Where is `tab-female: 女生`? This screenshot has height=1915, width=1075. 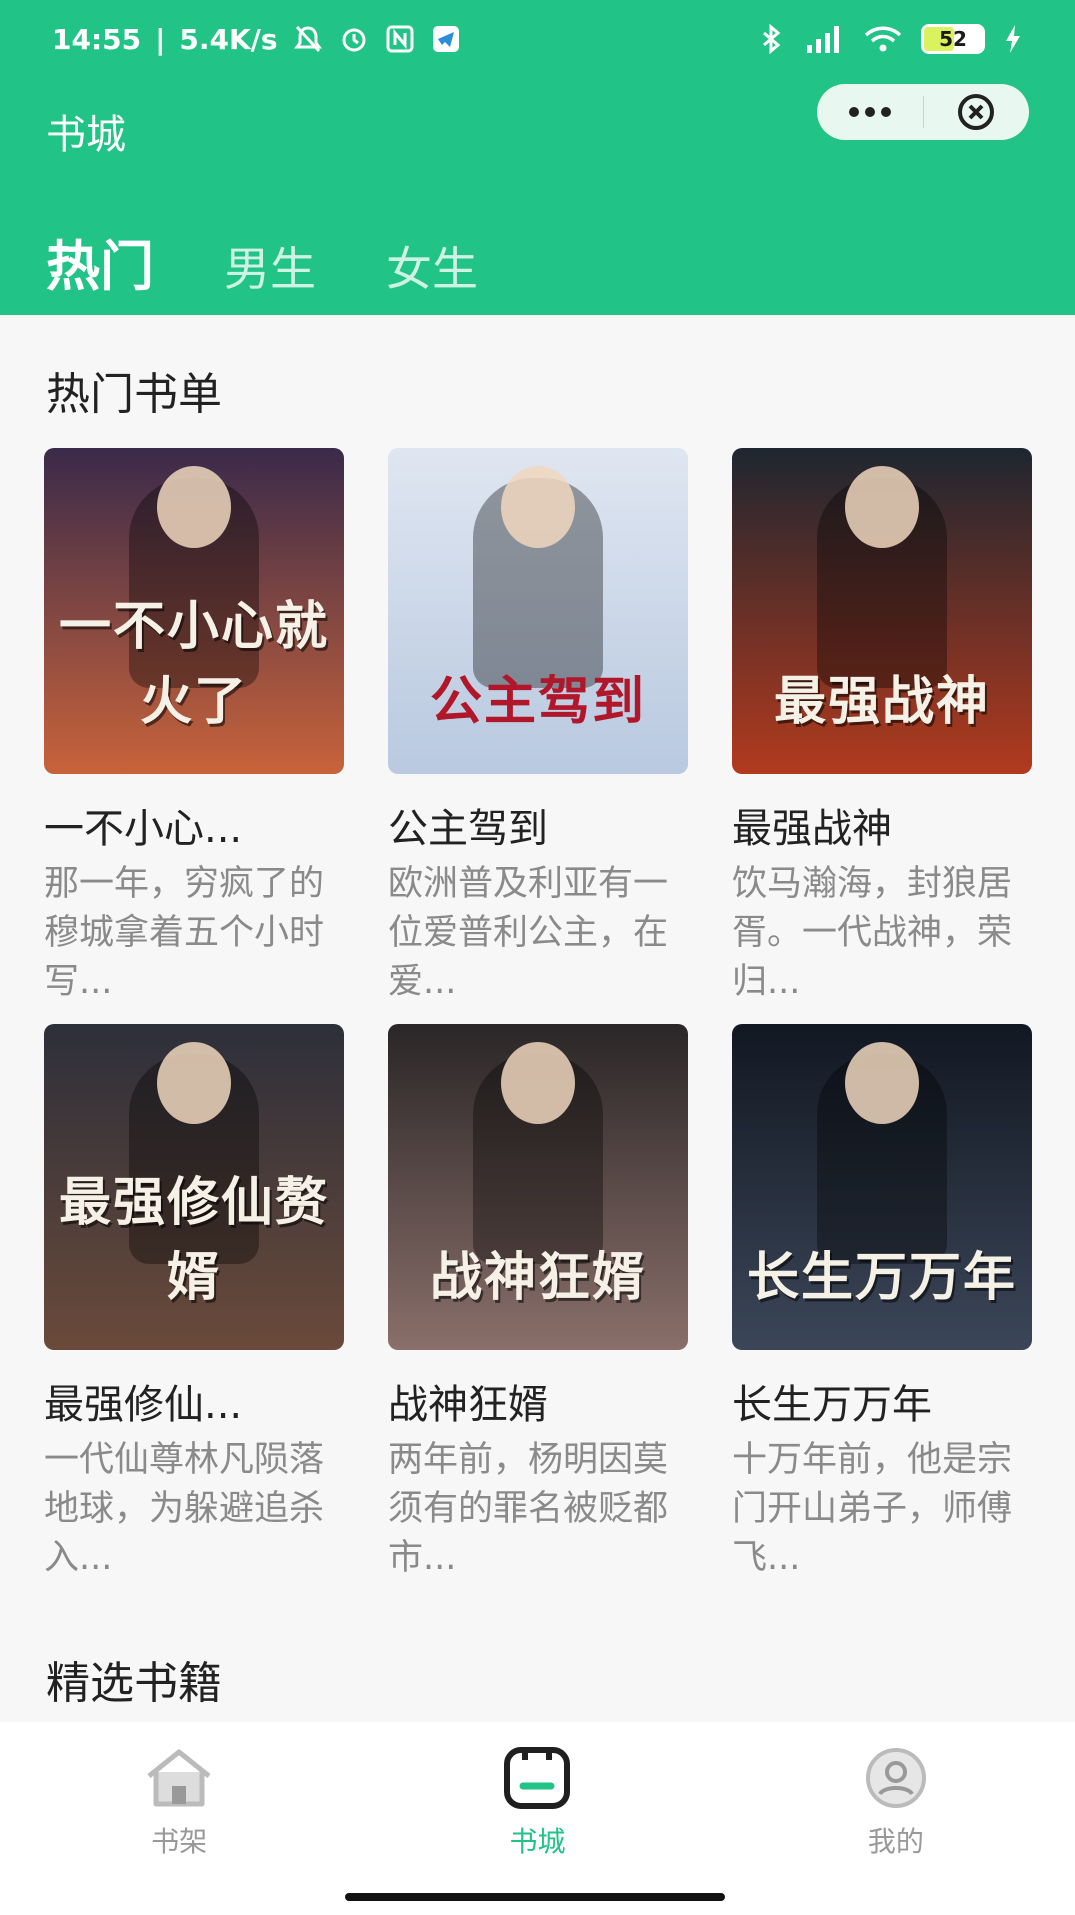 tab-female: 女生 is located at coordinates (432, 266).